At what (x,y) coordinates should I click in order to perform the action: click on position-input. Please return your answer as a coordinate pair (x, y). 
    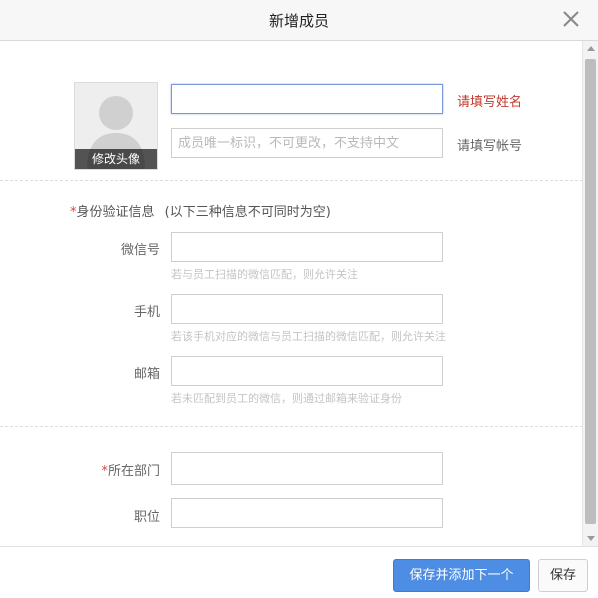
    Looking at the image, I should click on (307, 513).